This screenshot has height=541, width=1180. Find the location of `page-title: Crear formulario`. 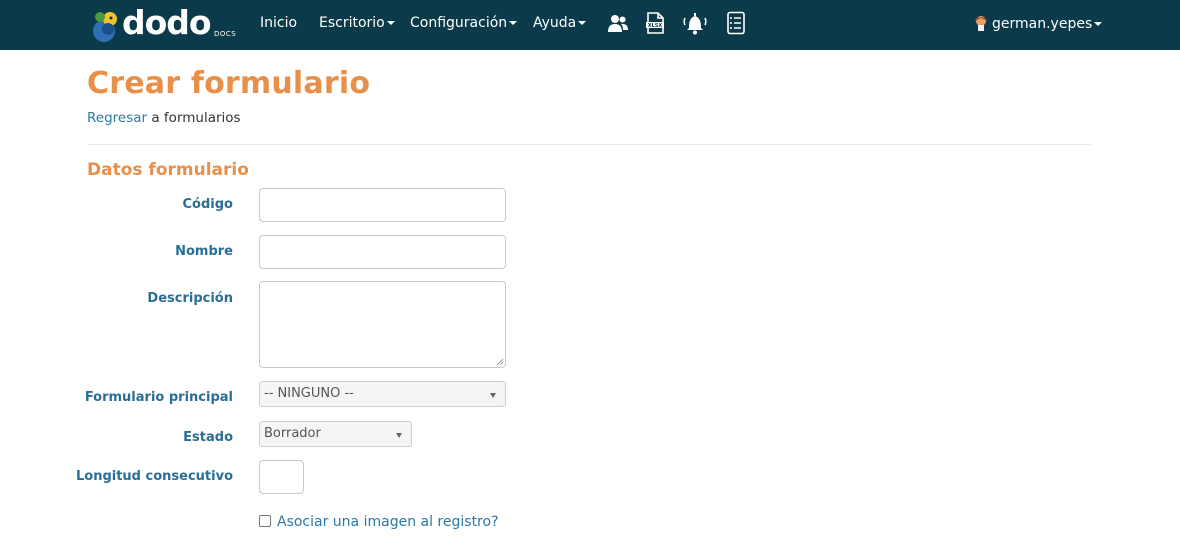

page-title: Crear formulario is located at coordinates (229, 83).